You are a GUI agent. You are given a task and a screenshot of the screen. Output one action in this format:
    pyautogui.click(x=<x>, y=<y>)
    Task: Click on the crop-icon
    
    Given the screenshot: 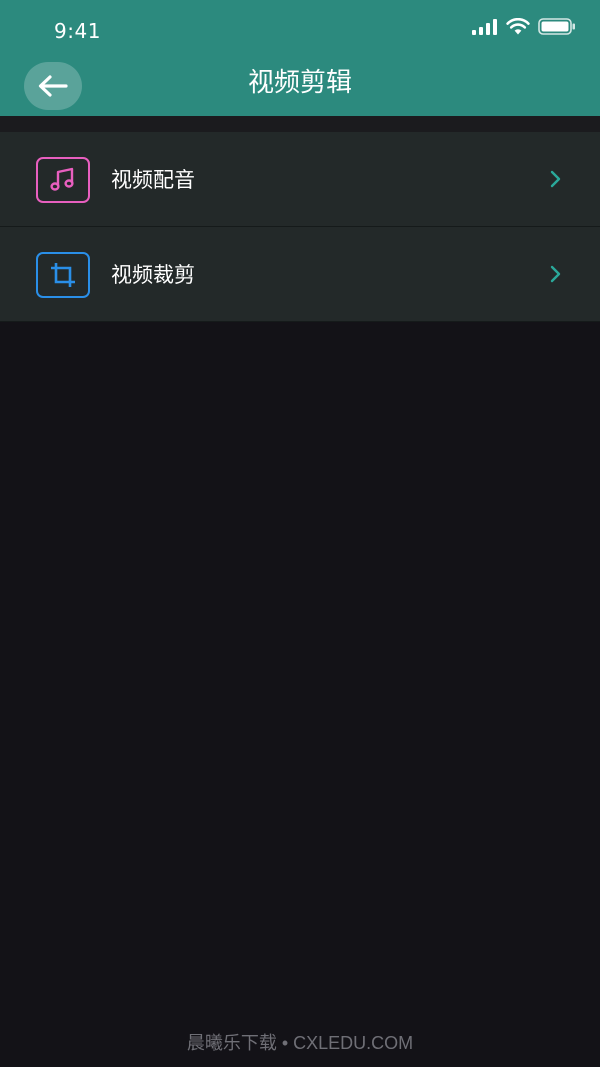 What is the action you would take?
    pyautogui.click(x=63, y=275)
    